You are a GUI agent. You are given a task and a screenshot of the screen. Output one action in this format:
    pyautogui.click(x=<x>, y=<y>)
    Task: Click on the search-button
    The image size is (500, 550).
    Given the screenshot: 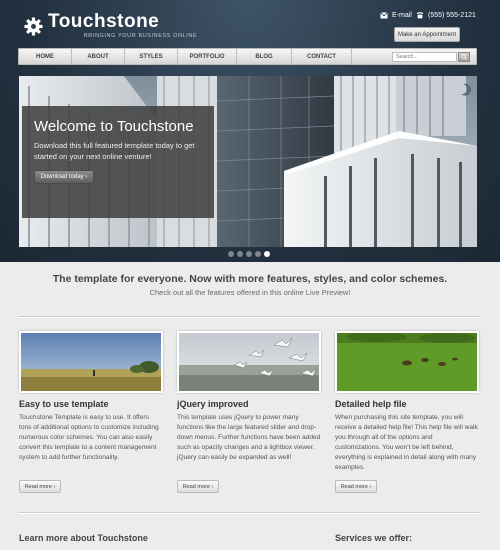 What is the action you would take?
    pyautogui.click(x=464, y=57)
    